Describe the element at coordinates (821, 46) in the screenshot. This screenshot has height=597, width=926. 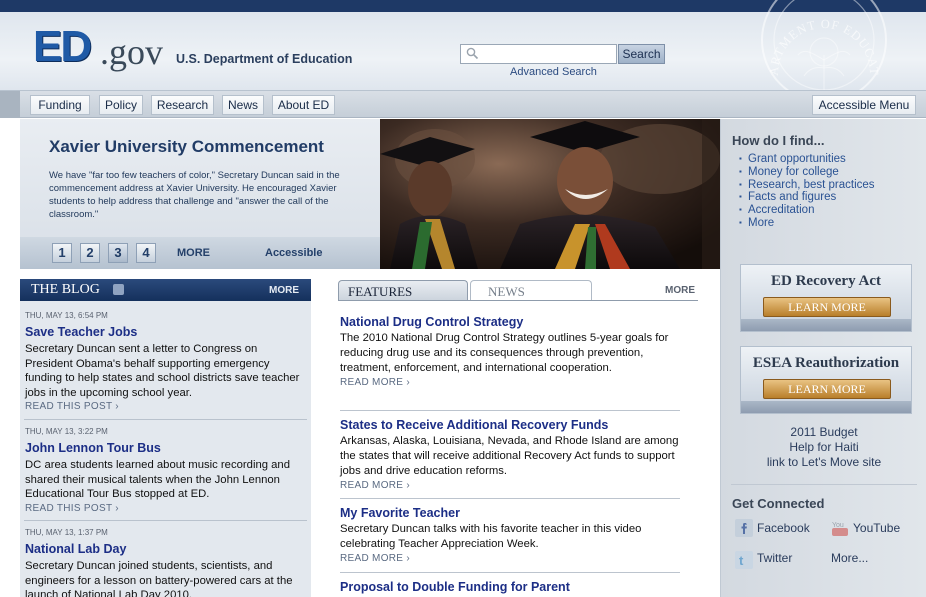
I see `department-seal-logo: DEPARTMENT OF EDUCATION` at that location.